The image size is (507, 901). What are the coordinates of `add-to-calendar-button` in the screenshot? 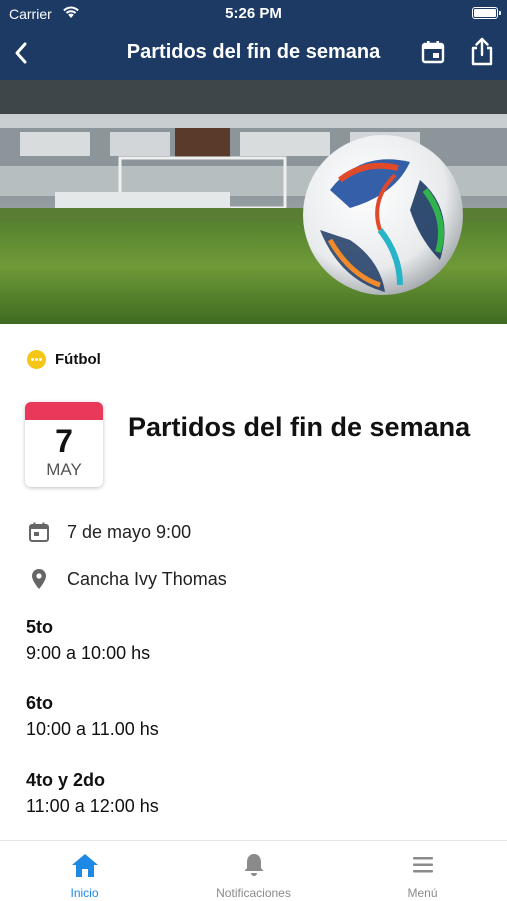 It's located at (433, 52).